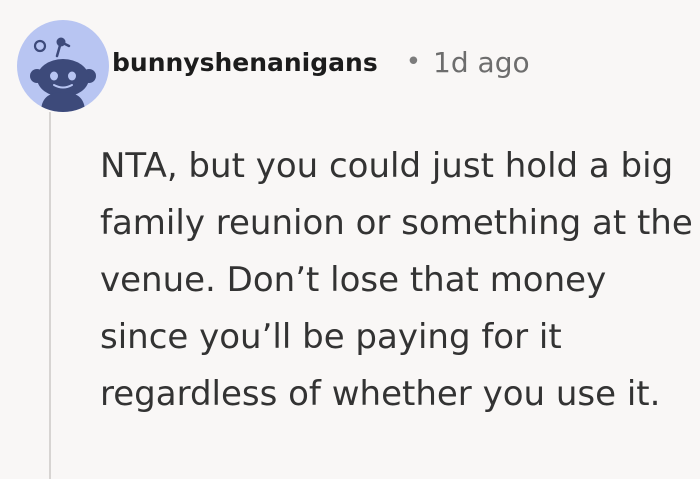 The width and height of the screenshot is (700, 479). I want to click on comment-thread-line, so click(50, 295).